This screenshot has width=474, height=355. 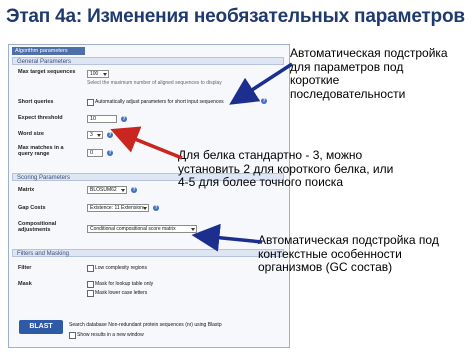 I want to click on arrow-short-queries, so click(x=261, y=83).